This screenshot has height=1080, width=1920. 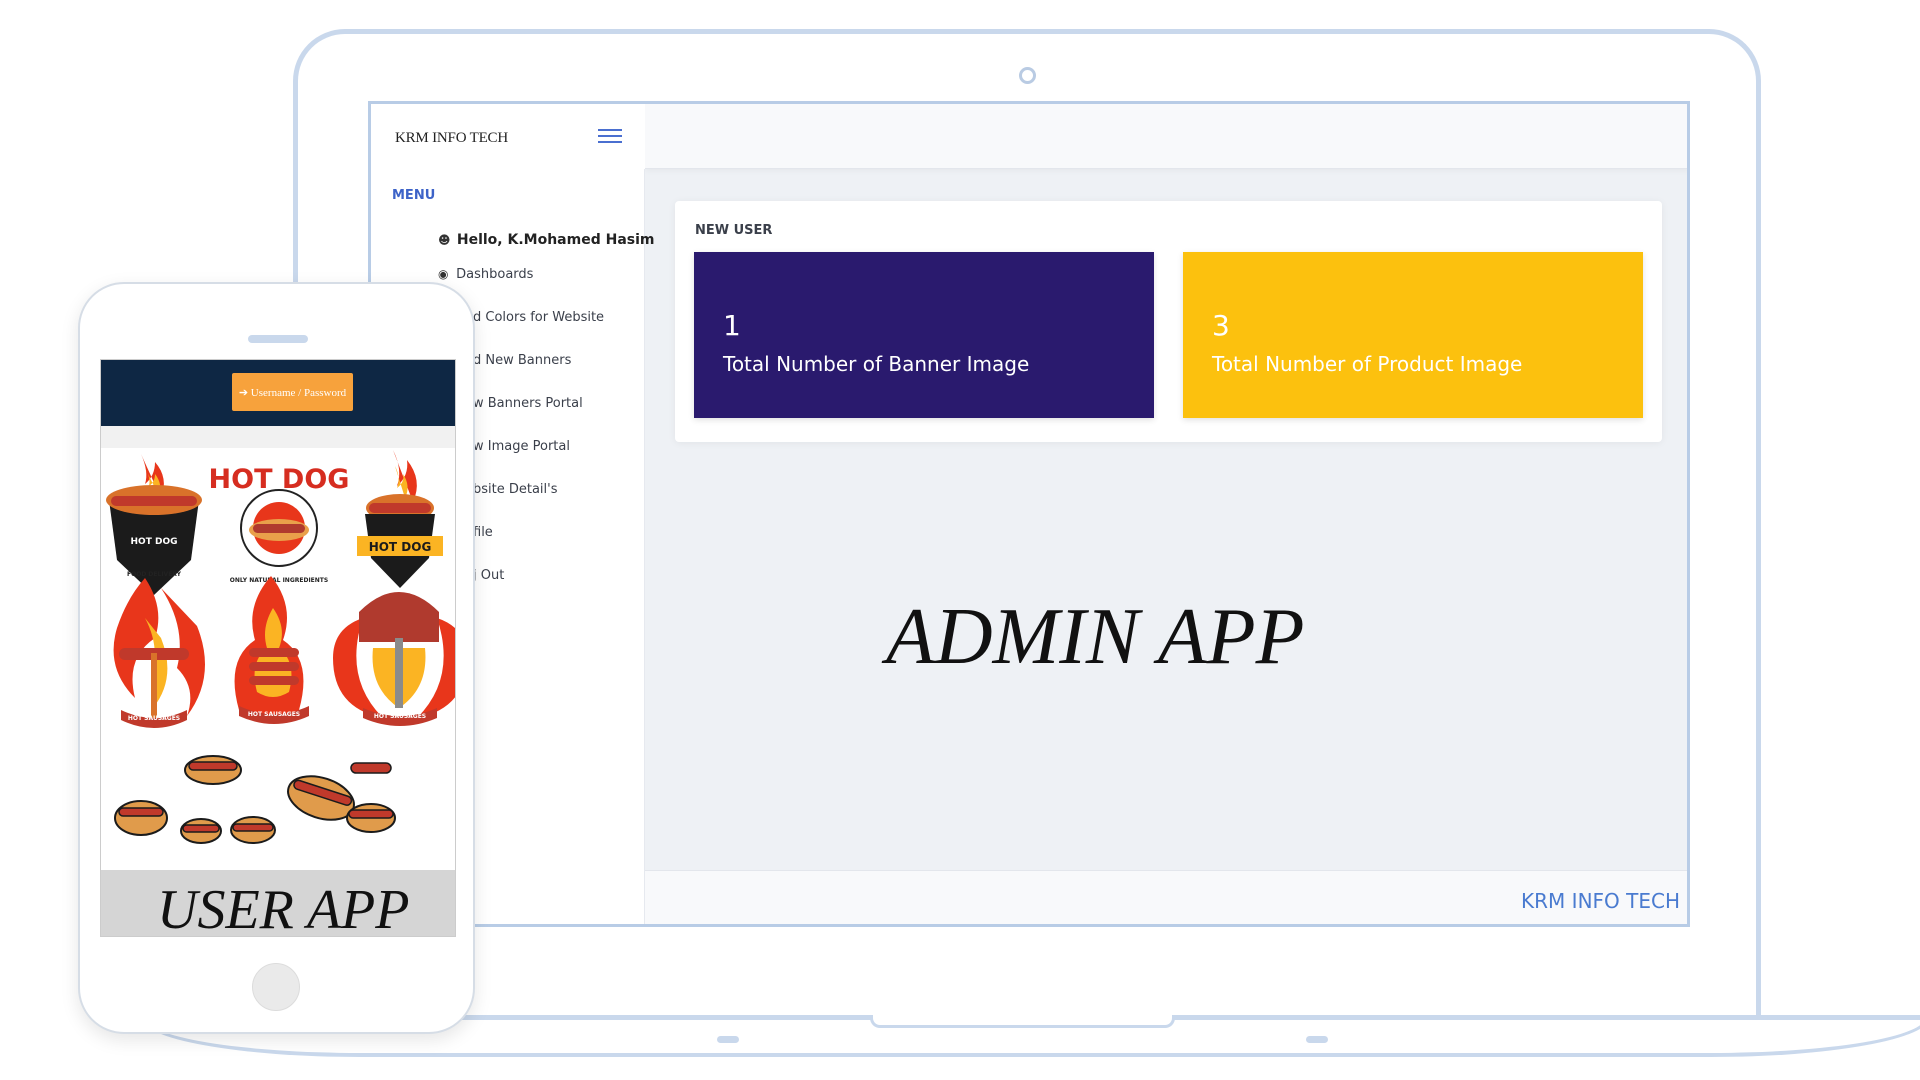 I want to click on sidebar-item-label: d Colors for Website, so click(x=539, y=317).